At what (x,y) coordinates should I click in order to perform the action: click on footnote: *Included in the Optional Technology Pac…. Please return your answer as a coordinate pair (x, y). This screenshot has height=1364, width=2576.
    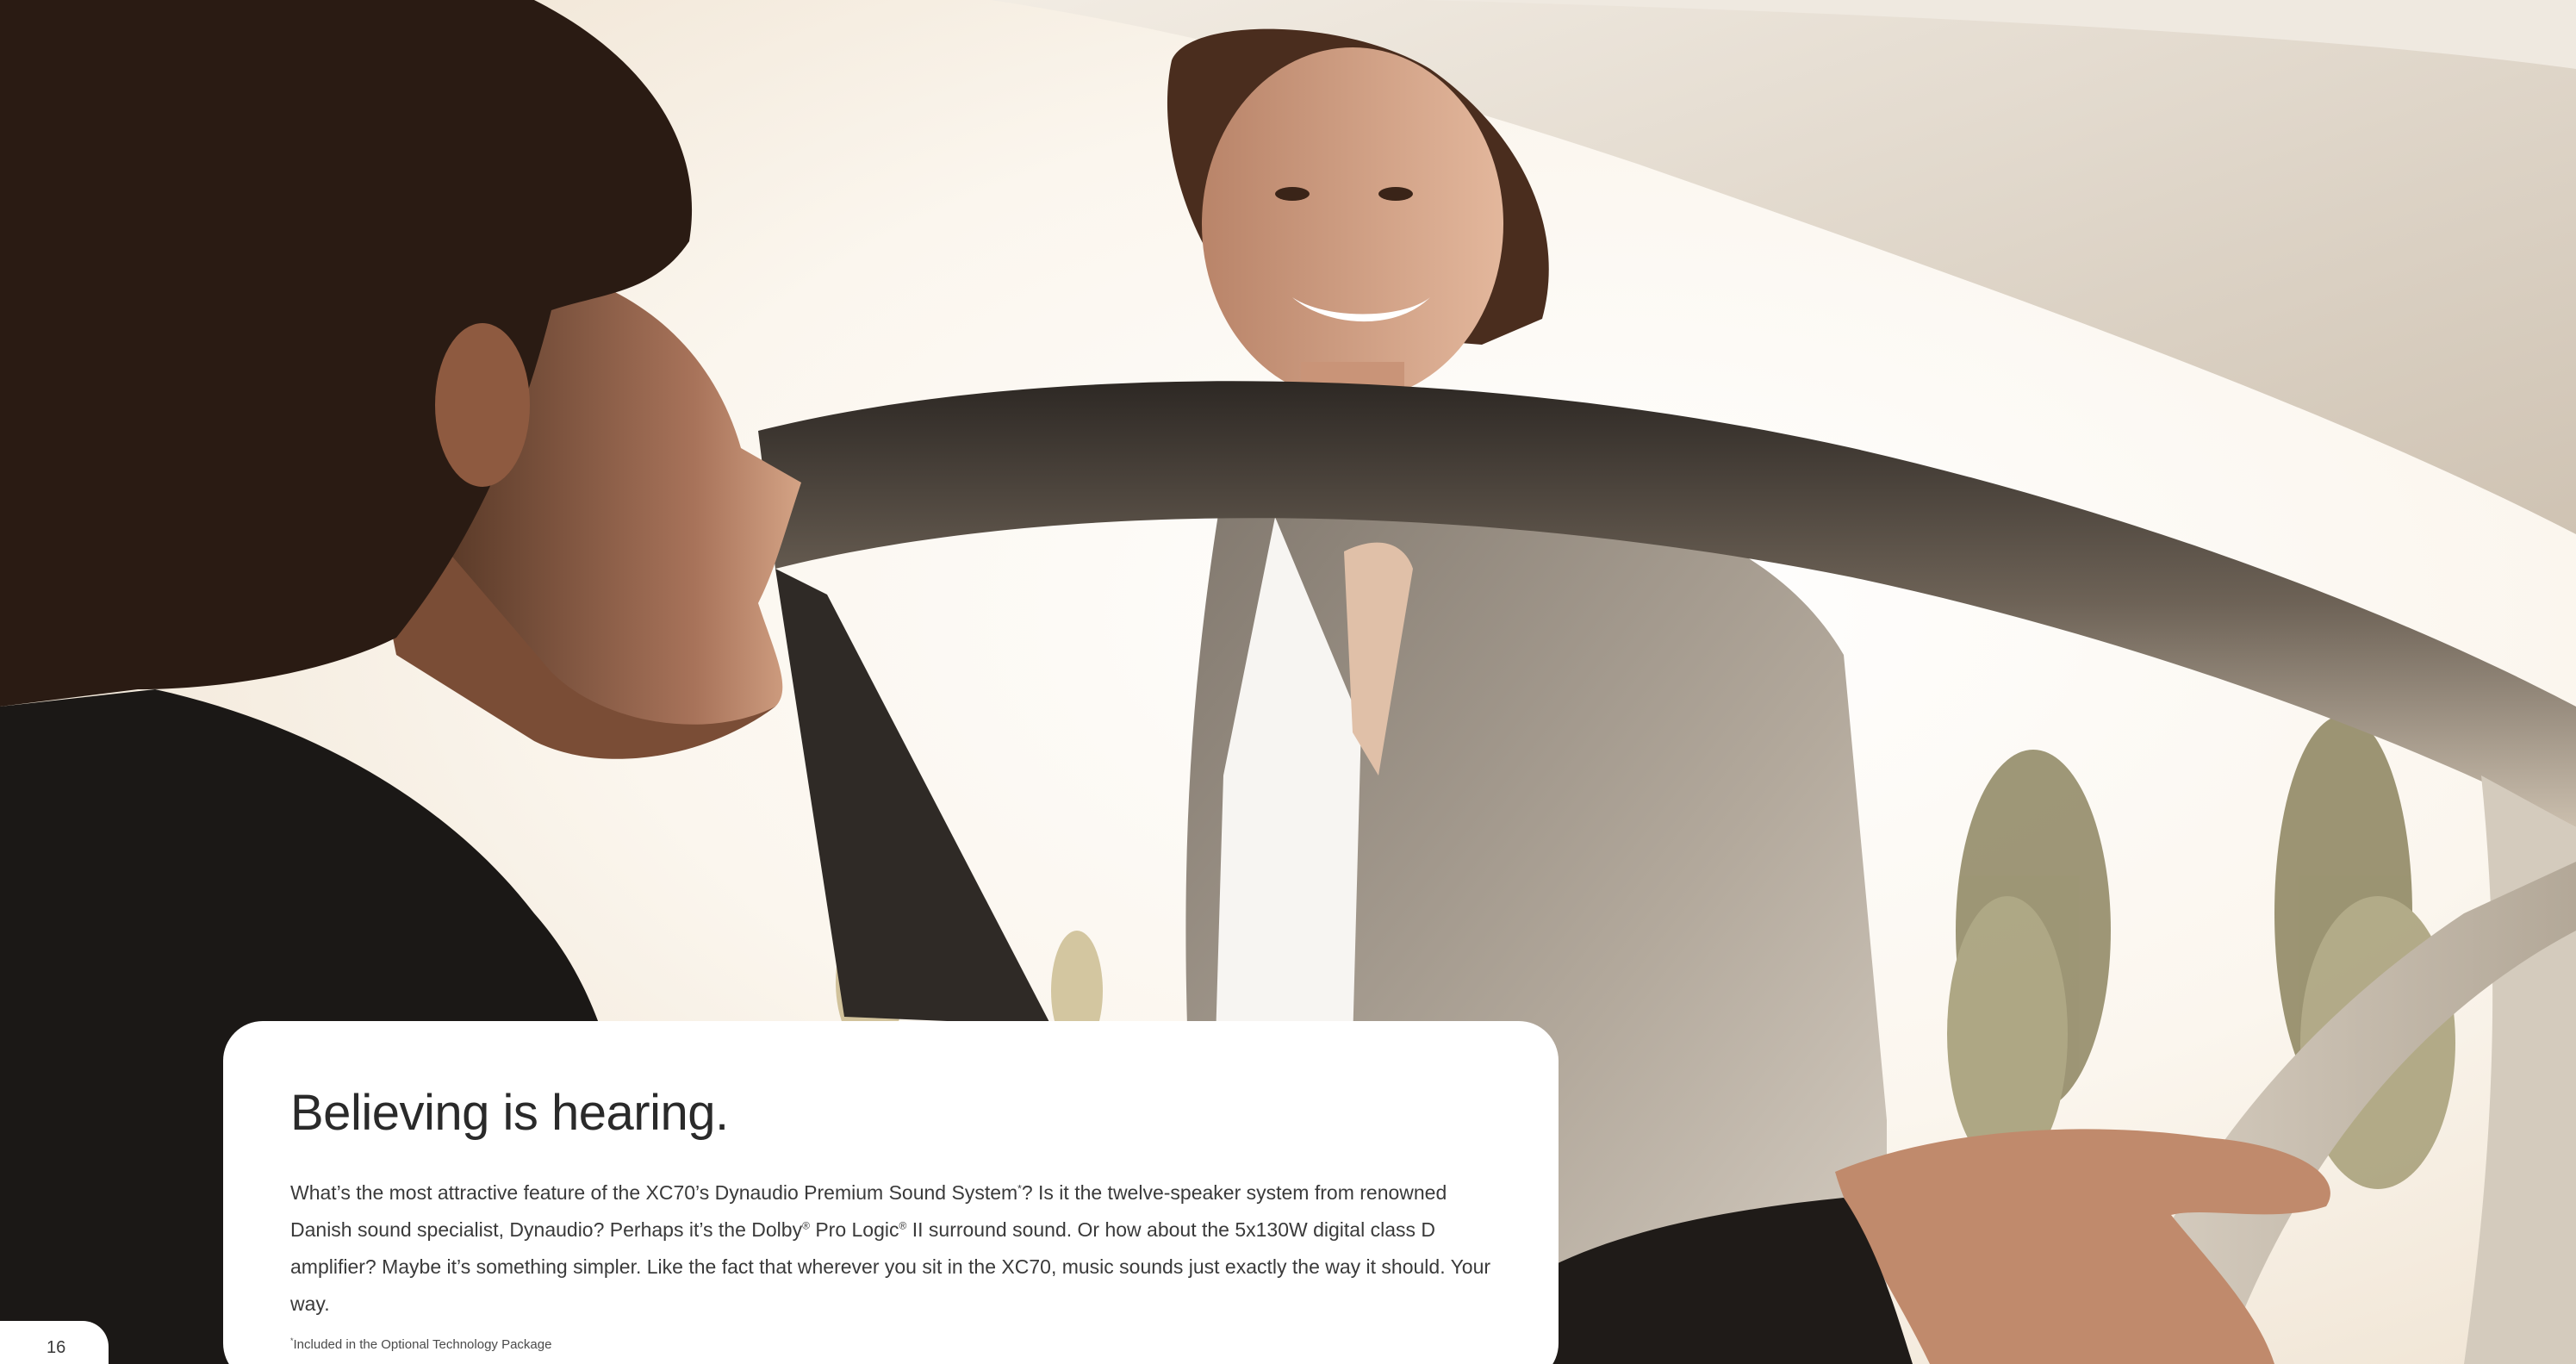
    Looking at the image, I should click on (925, 1345).